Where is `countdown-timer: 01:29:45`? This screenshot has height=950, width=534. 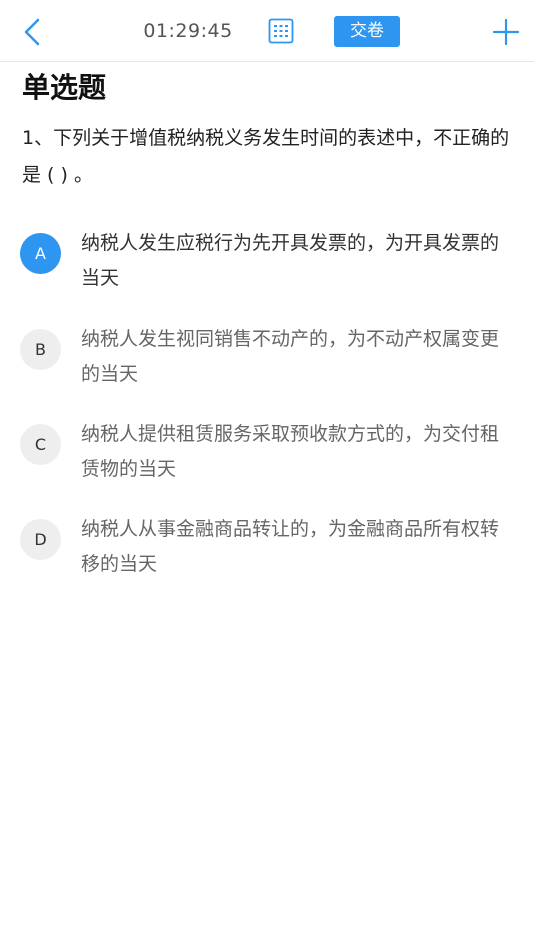 countdown-timer: 01:29:45 is located at coordinates (188, 31).